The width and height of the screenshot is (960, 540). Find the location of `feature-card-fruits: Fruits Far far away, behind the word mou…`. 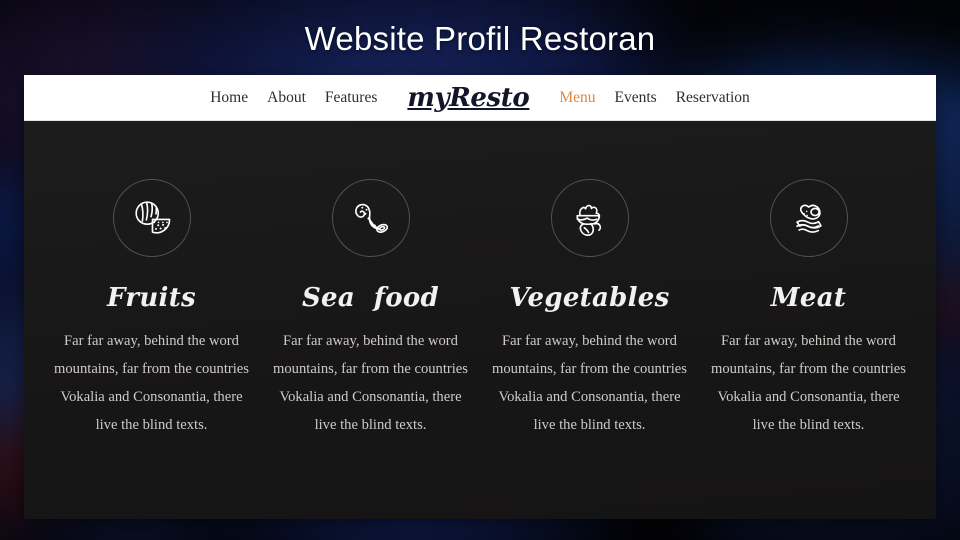

feature-card-fruits: Fruits Far far away, behind the word mou… is located at coordinates (151, 309).